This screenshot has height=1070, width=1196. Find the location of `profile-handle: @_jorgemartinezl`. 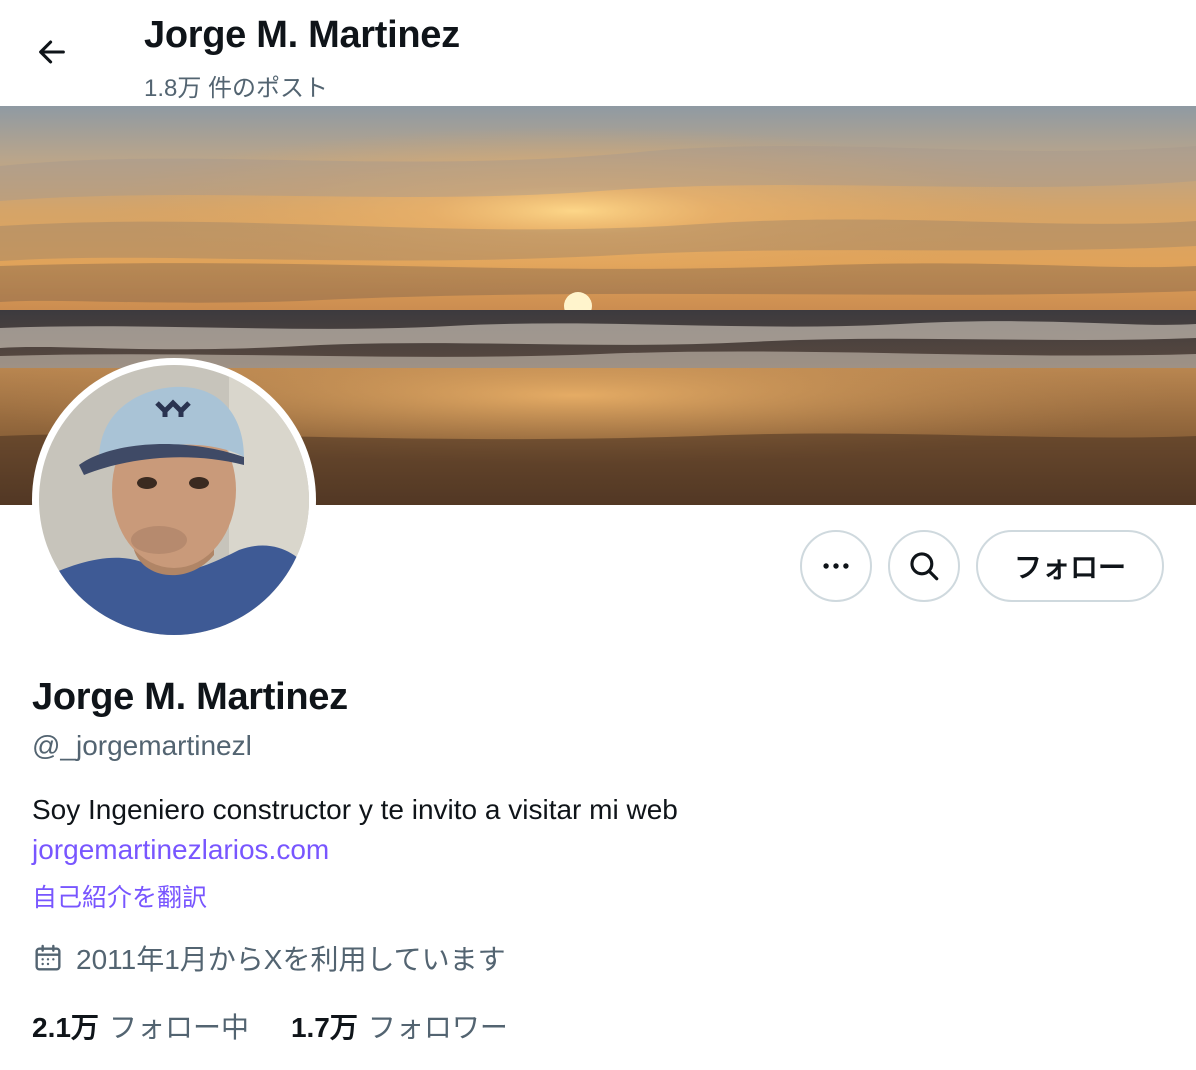

profile-handle: @_jorgemartinezl is located at coordinates (142, 745).